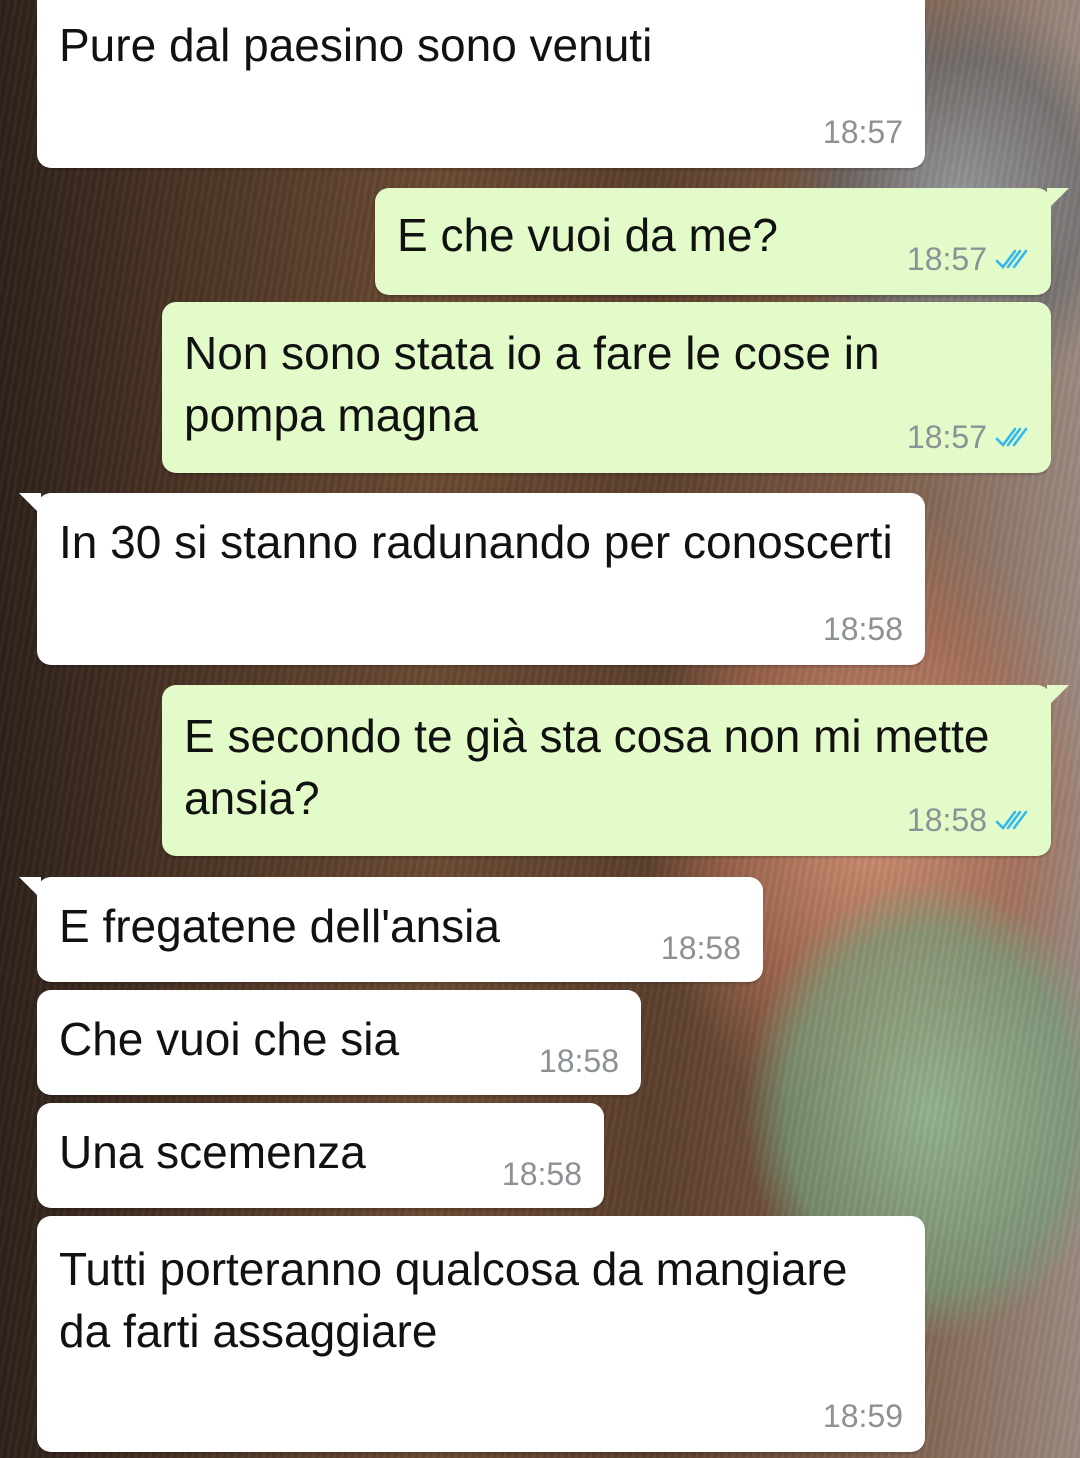 This screenshot has height=1458, width=1080. I want to click on outgoing-message-bubble: E che vuoi da me? 18:57, so click(722, 241).